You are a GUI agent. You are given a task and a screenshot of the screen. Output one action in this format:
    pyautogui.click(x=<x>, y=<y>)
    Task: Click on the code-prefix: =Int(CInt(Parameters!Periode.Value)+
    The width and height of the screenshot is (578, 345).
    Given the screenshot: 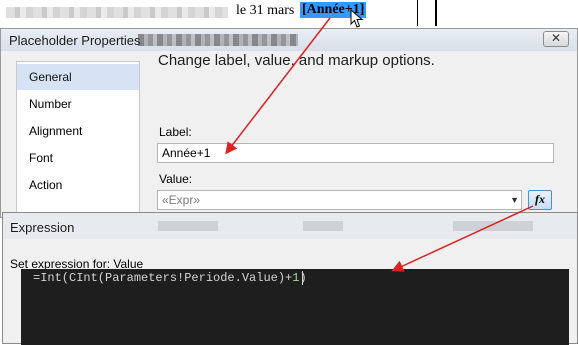 What is the action you would take?
    pyautogui.click(x=163, y=278)
    